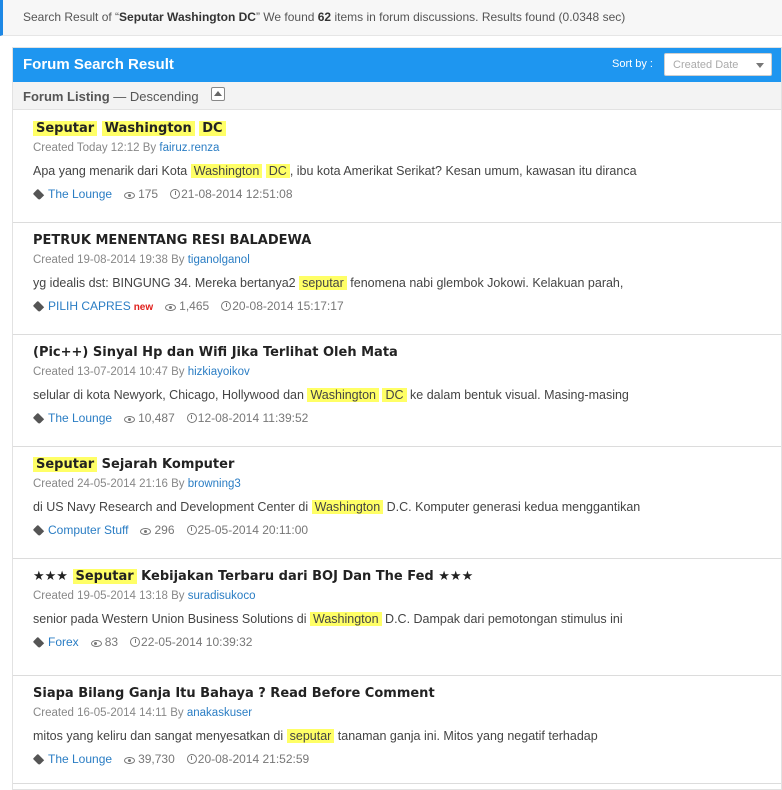 This screenshot has width=782, height=790. What do you see at coordinates (111, 642) in the screenshot?
I see `view-count: 83` at bounding box center [111, 642].